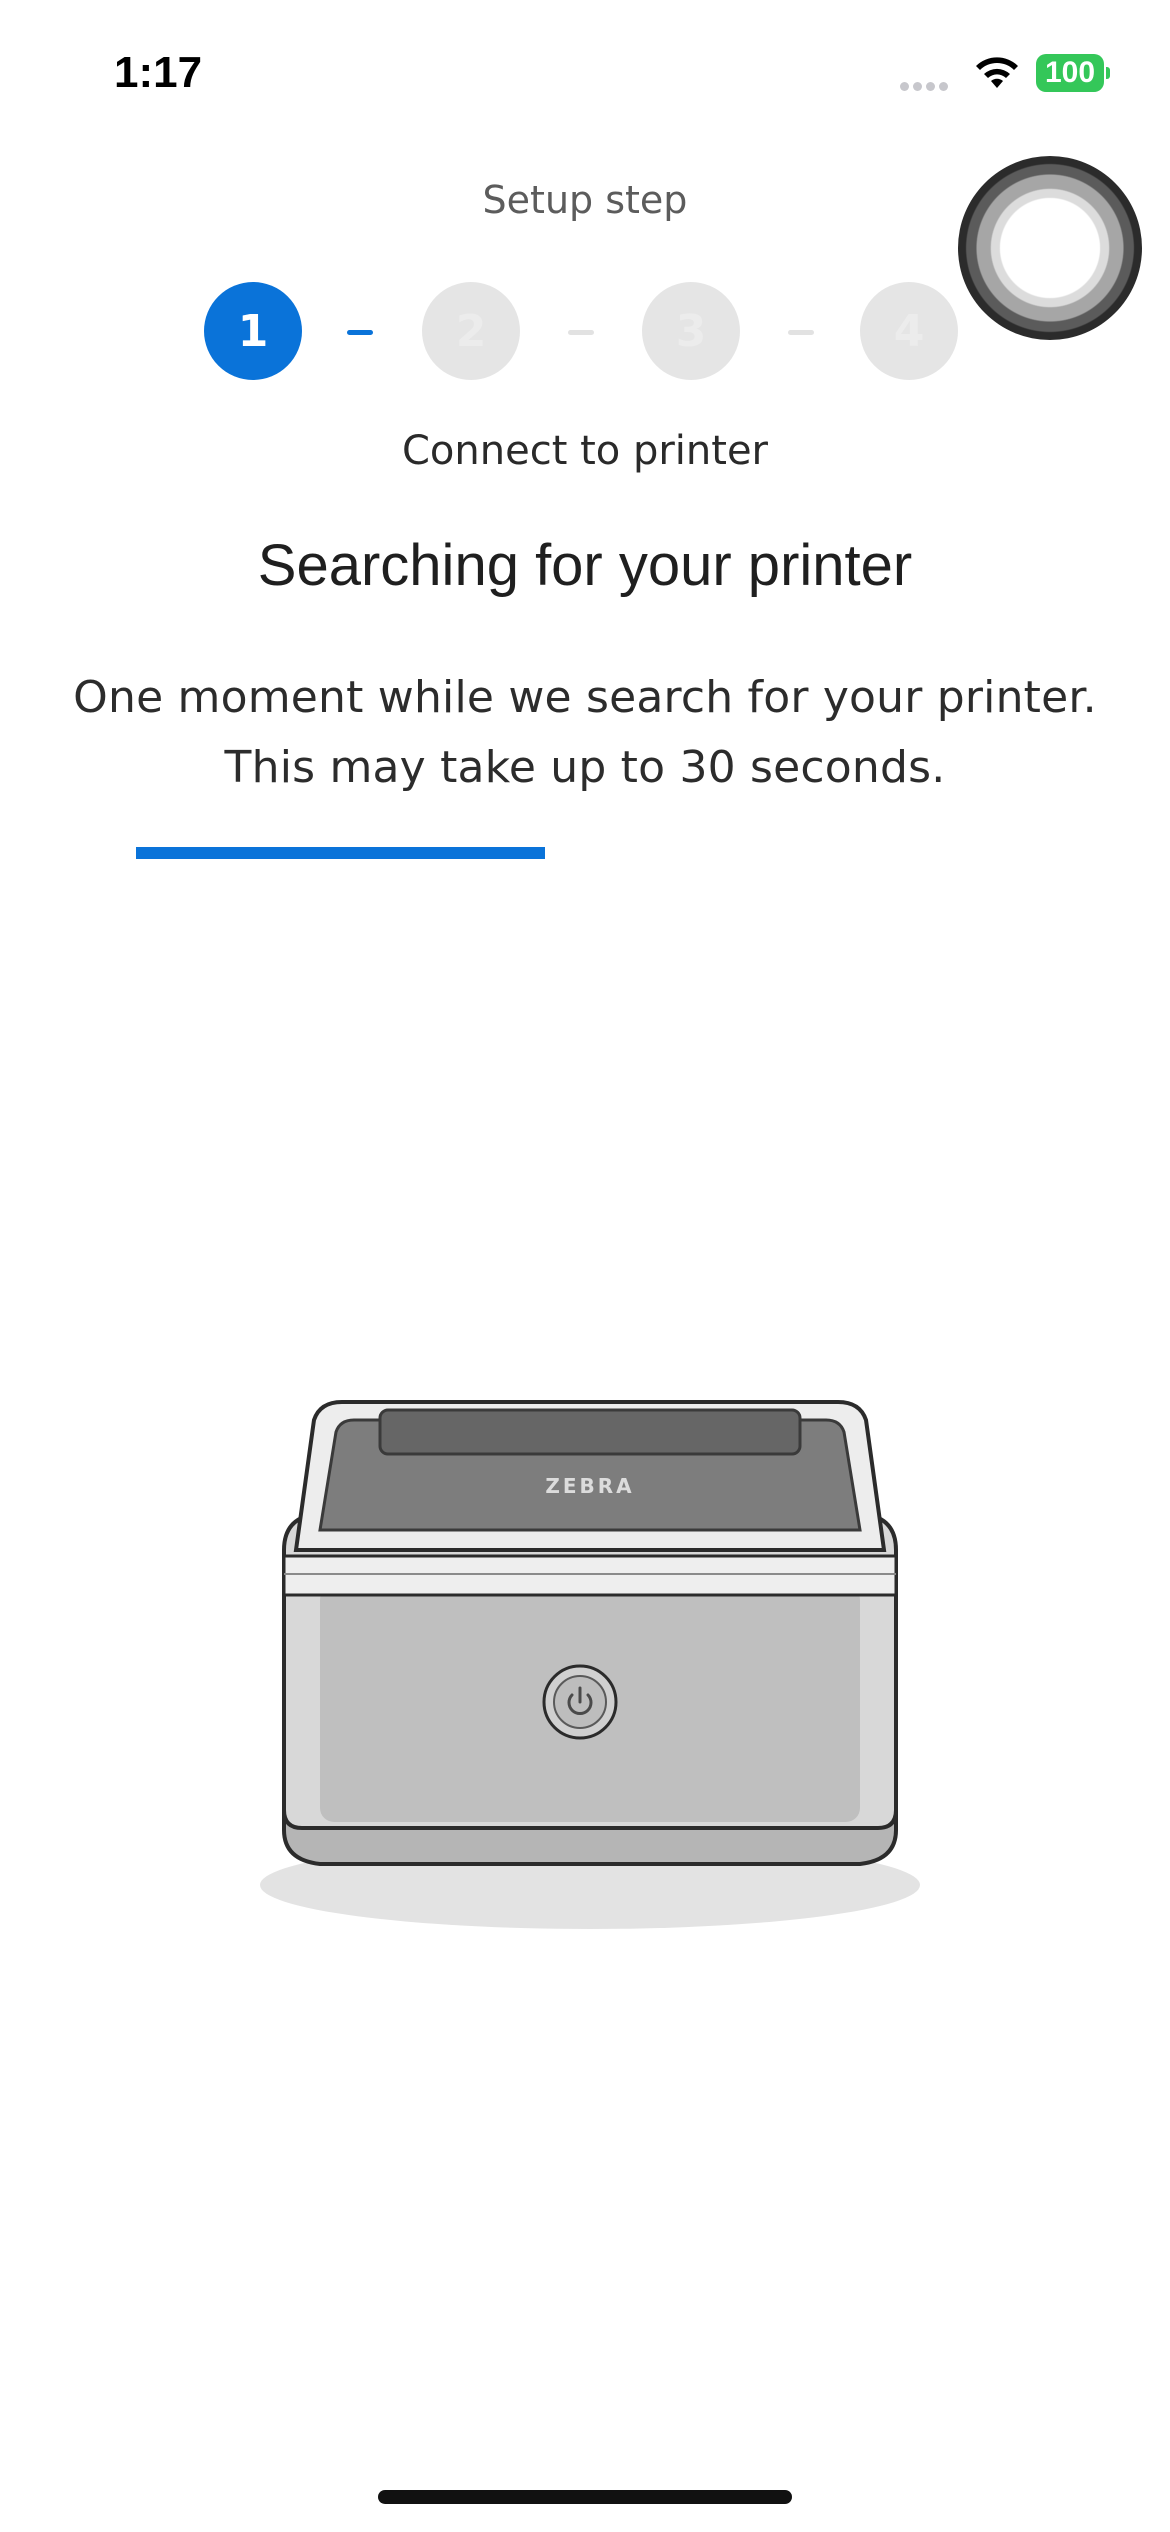 Image resolution: width=1170 pixels, height=2532 pixels. I want to click on search-progress-fill, so click(340, 853).